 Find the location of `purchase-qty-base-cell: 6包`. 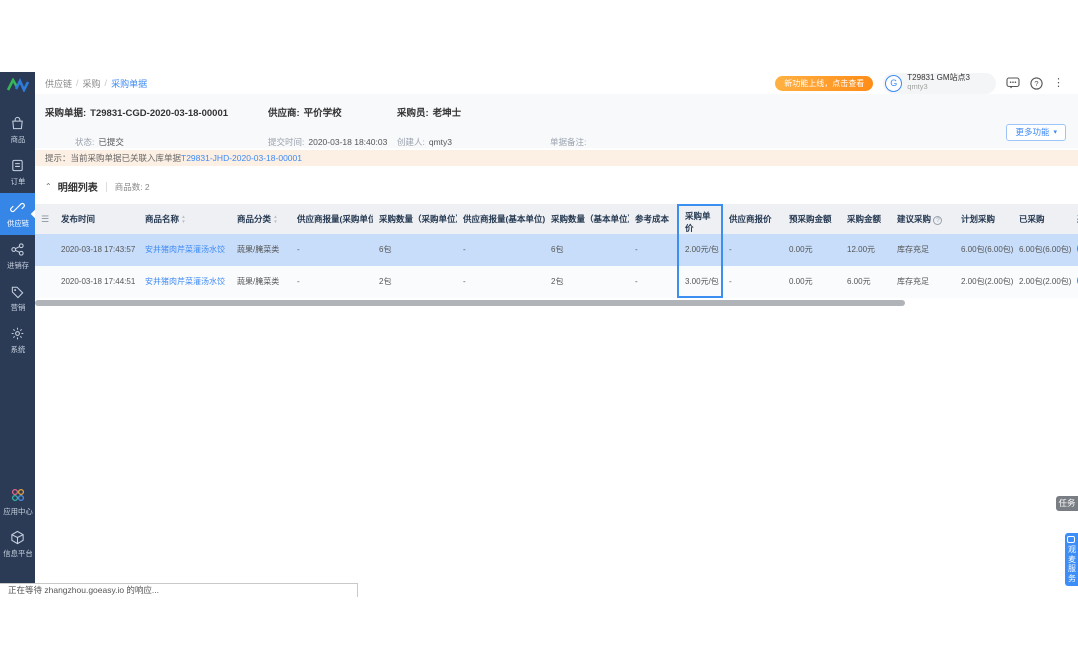

purchase-qty-base-cell: 6包 is located at coordinates (557, 249).